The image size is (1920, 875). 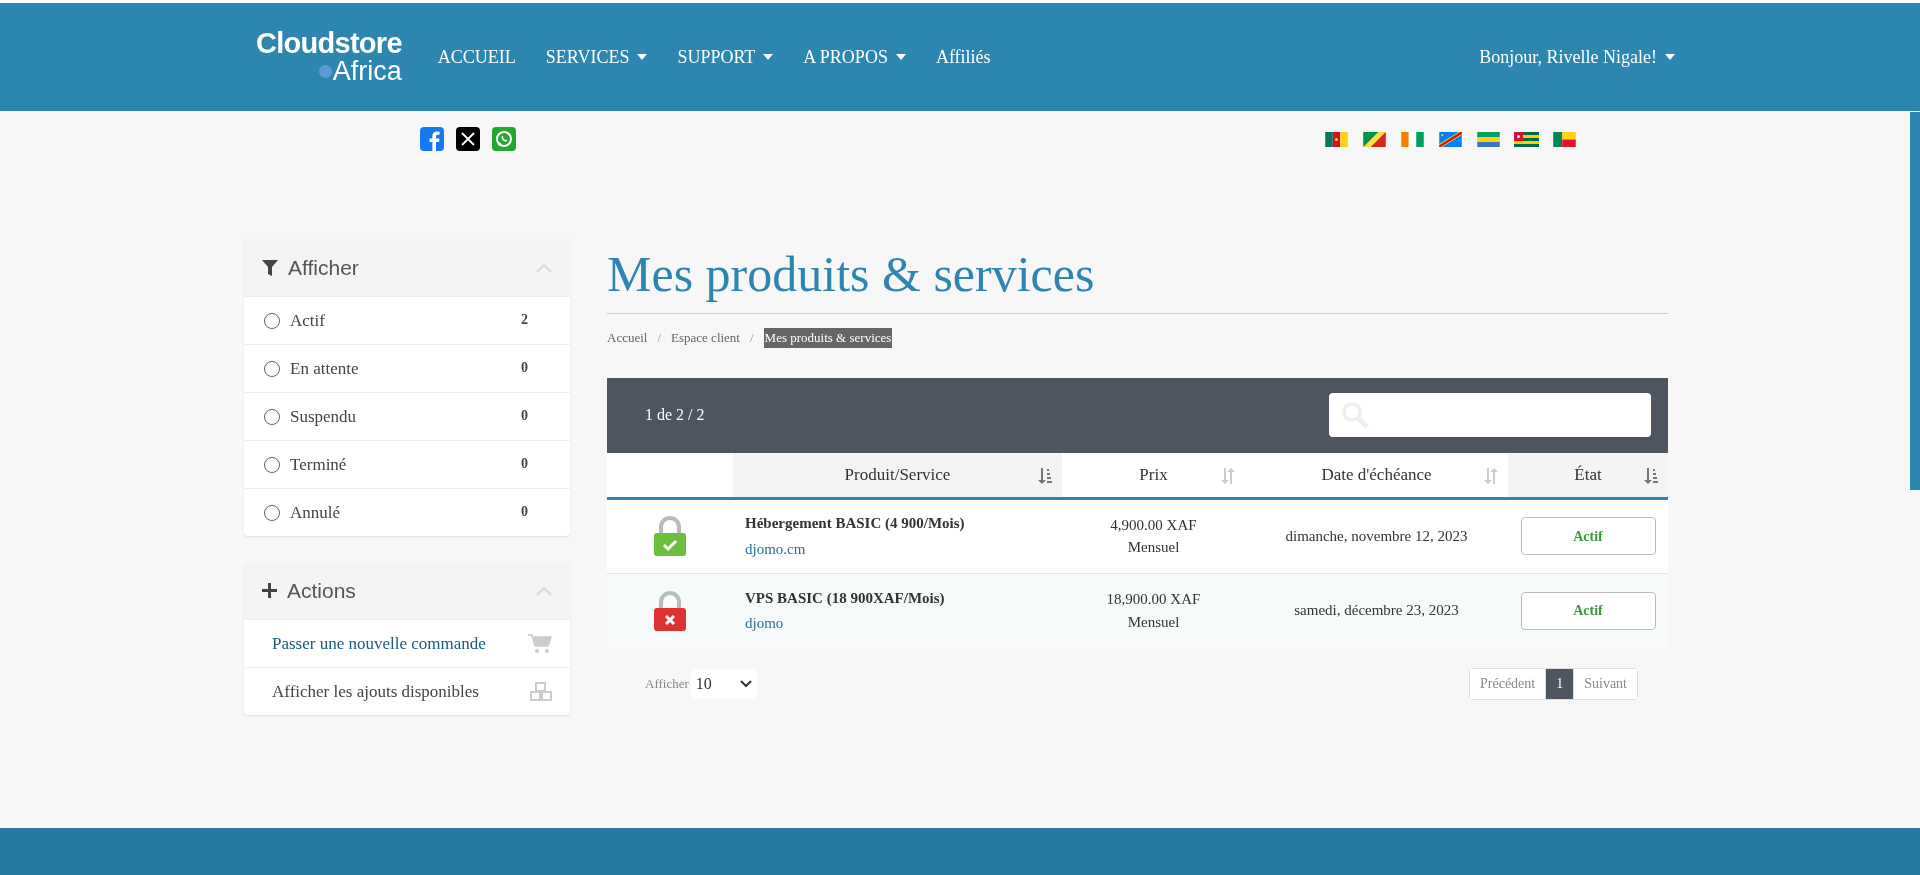 I want to click on user-menu: Bonjour, Rivelle Nigale!, so click(x=1577, y=57).